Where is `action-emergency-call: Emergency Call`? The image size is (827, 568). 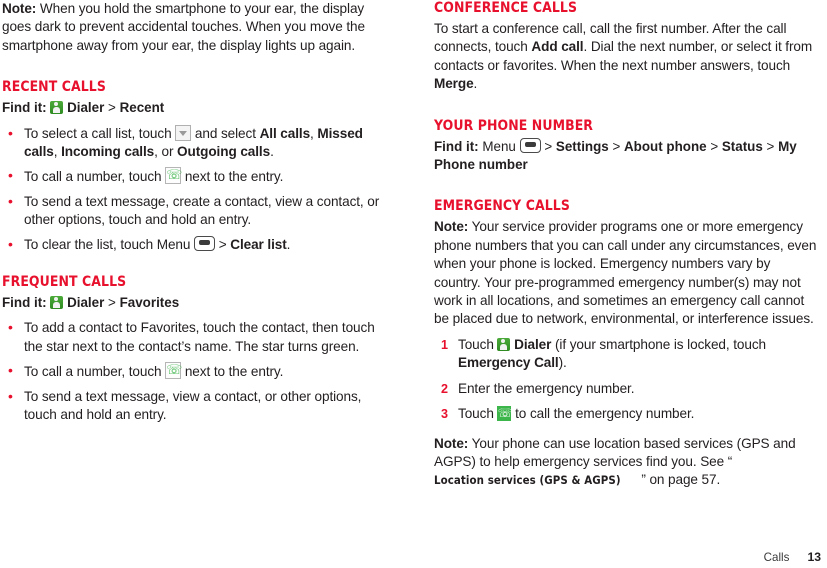 action-emergency-call: Emergency Call is located at coordinates (508, 363).